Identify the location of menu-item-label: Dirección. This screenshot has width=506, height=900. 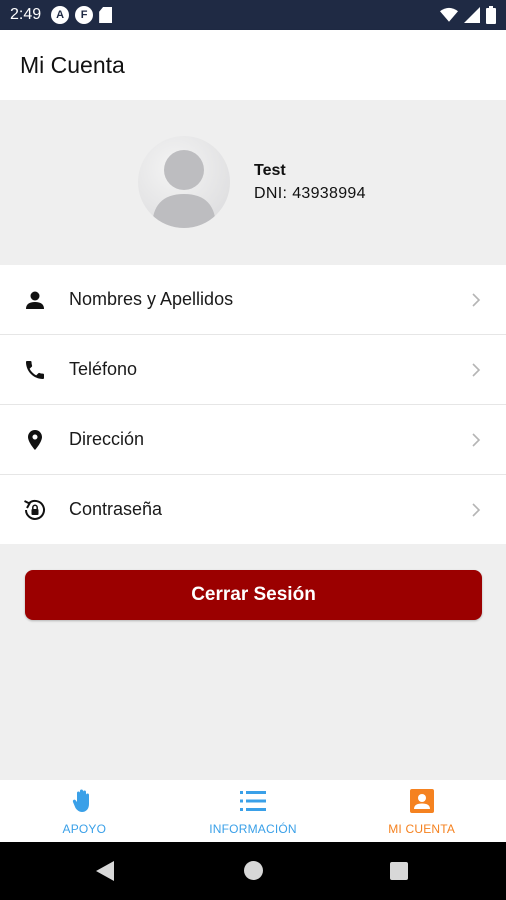
(107, 439).